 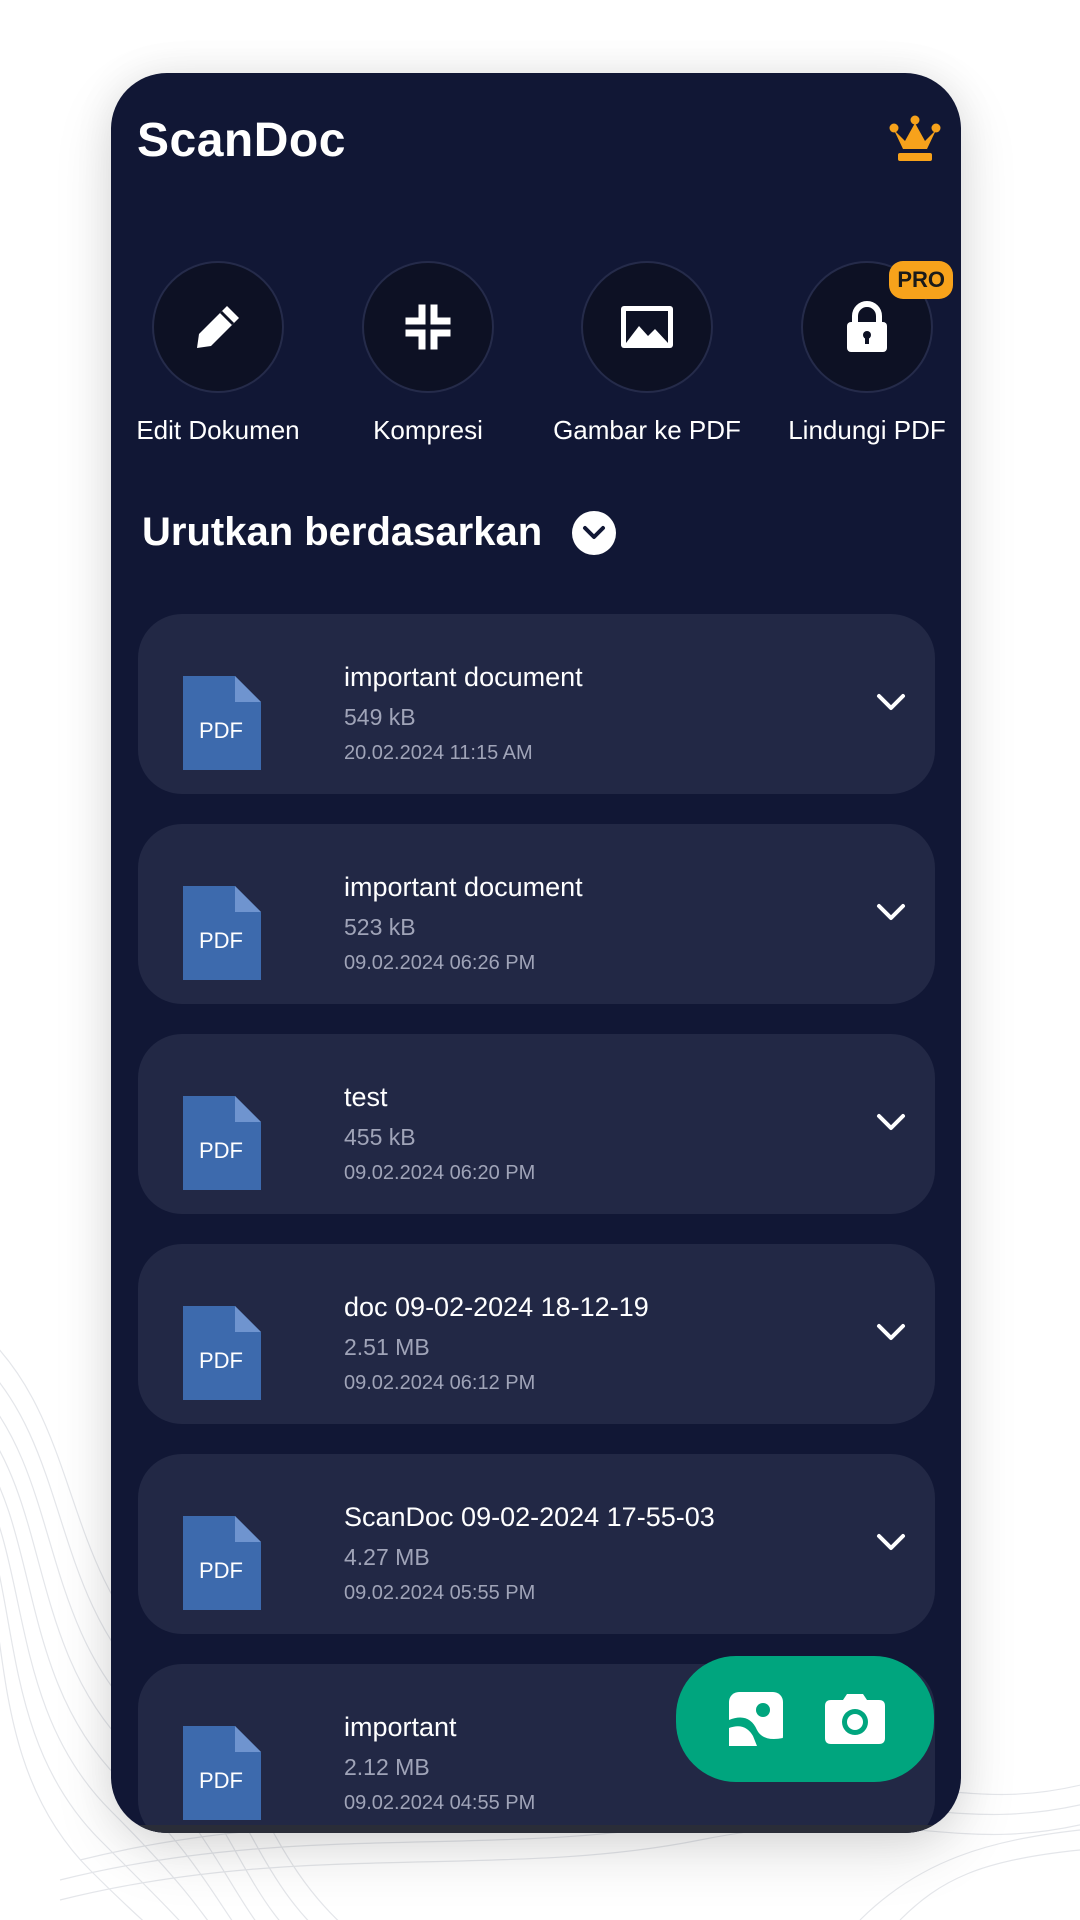 I want to click on file-size: 2.12 MB, so click(x=387, y=1767).